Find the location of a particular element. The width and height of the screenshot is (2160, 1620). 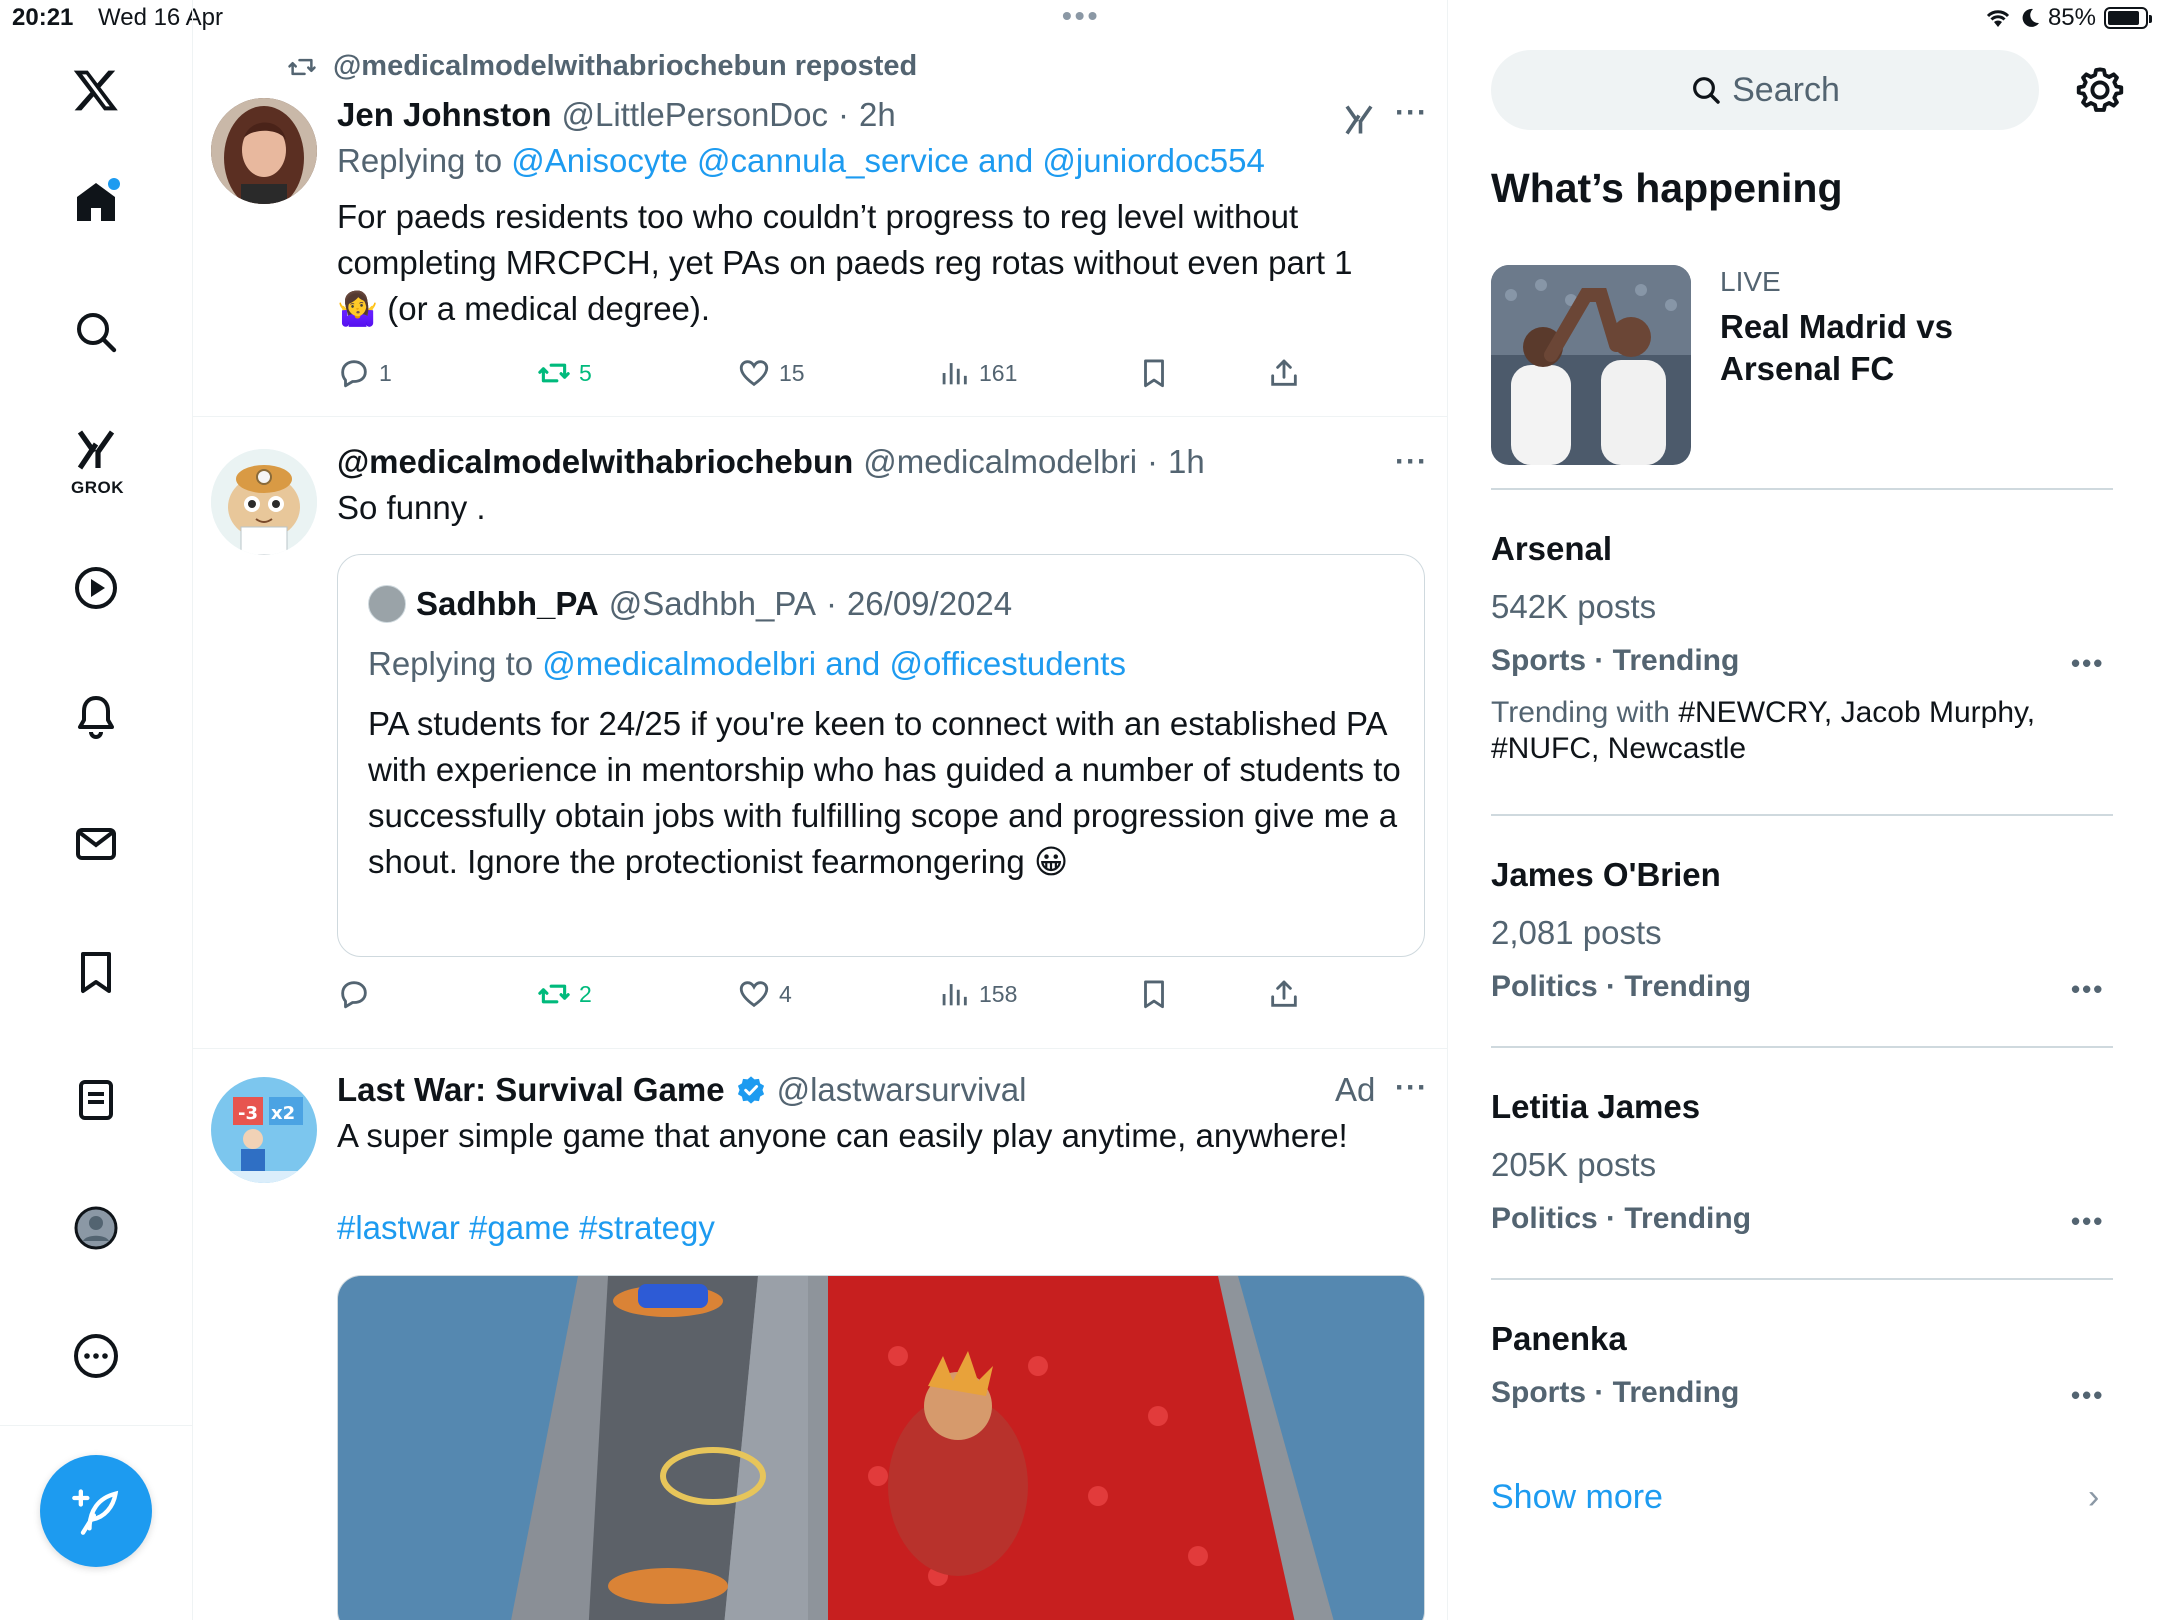

search-placeholder: Search is located at coordinates (1786, 89).